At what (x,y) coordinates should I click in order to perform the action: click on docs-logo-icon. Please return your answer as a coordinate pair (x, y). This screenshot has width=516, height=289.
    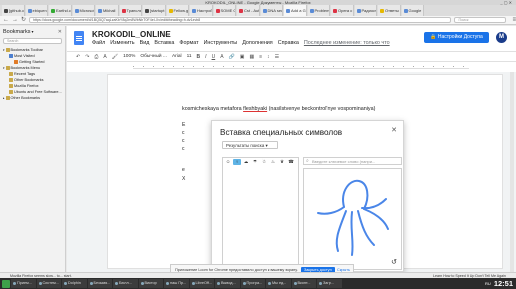
    Looking at the image, I should click on (79, 38).